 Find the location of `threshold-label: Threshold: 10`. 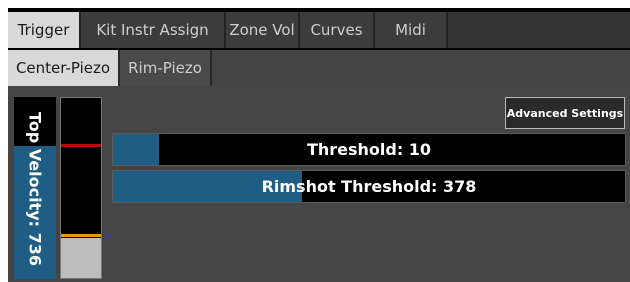

threshold-label: Threshold: 10 is located at coordinates (369, 149).